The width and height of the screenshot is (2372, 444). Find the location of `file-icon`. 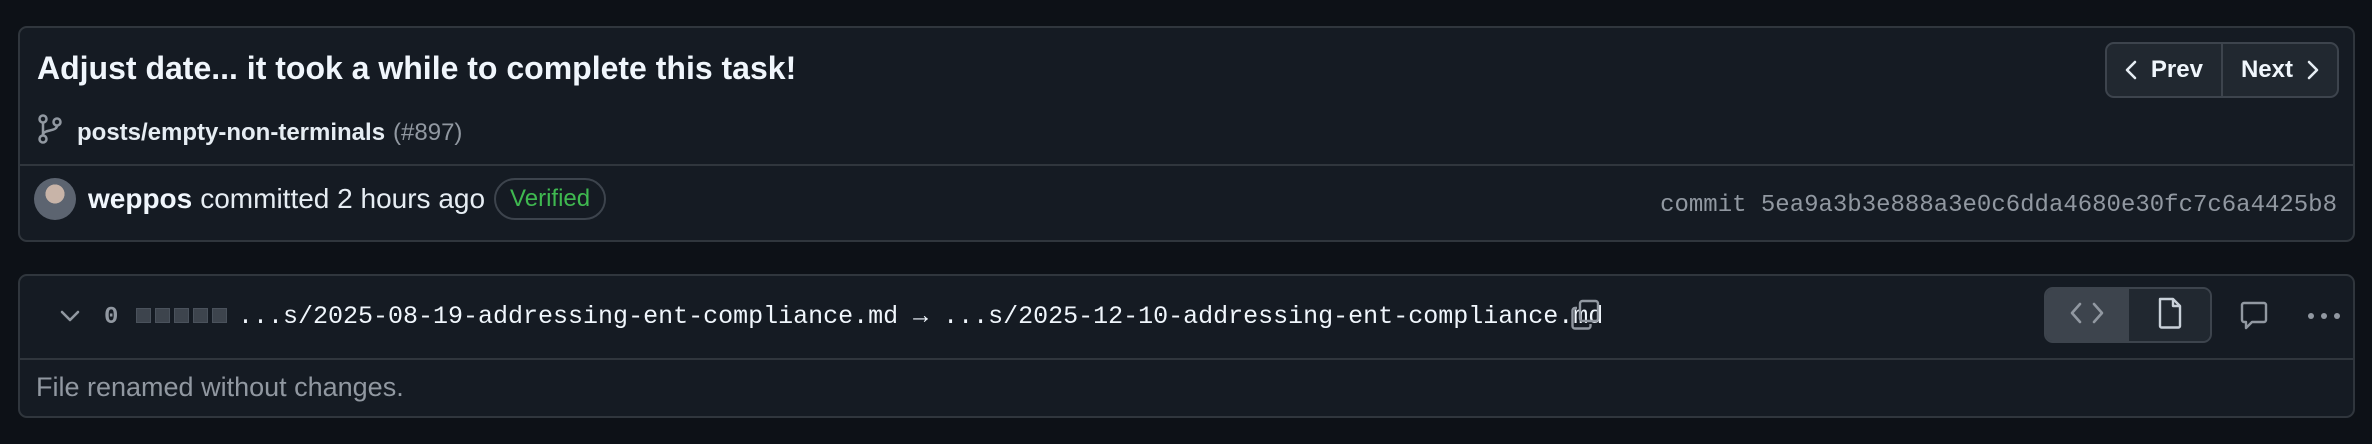

file-icon is located at coordinates (2170, 315).